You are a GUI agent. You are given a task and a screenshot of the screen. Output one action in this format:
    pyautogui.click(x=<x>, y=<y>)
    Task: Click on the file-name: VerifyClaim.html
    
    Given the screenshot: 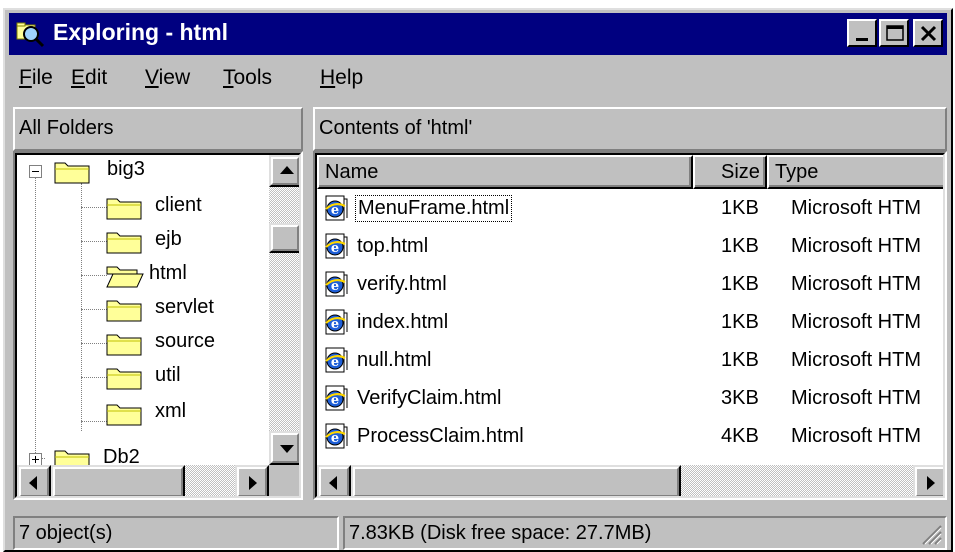 What is the action you would take?
    pyautogui.click(x=429, y=398)
    